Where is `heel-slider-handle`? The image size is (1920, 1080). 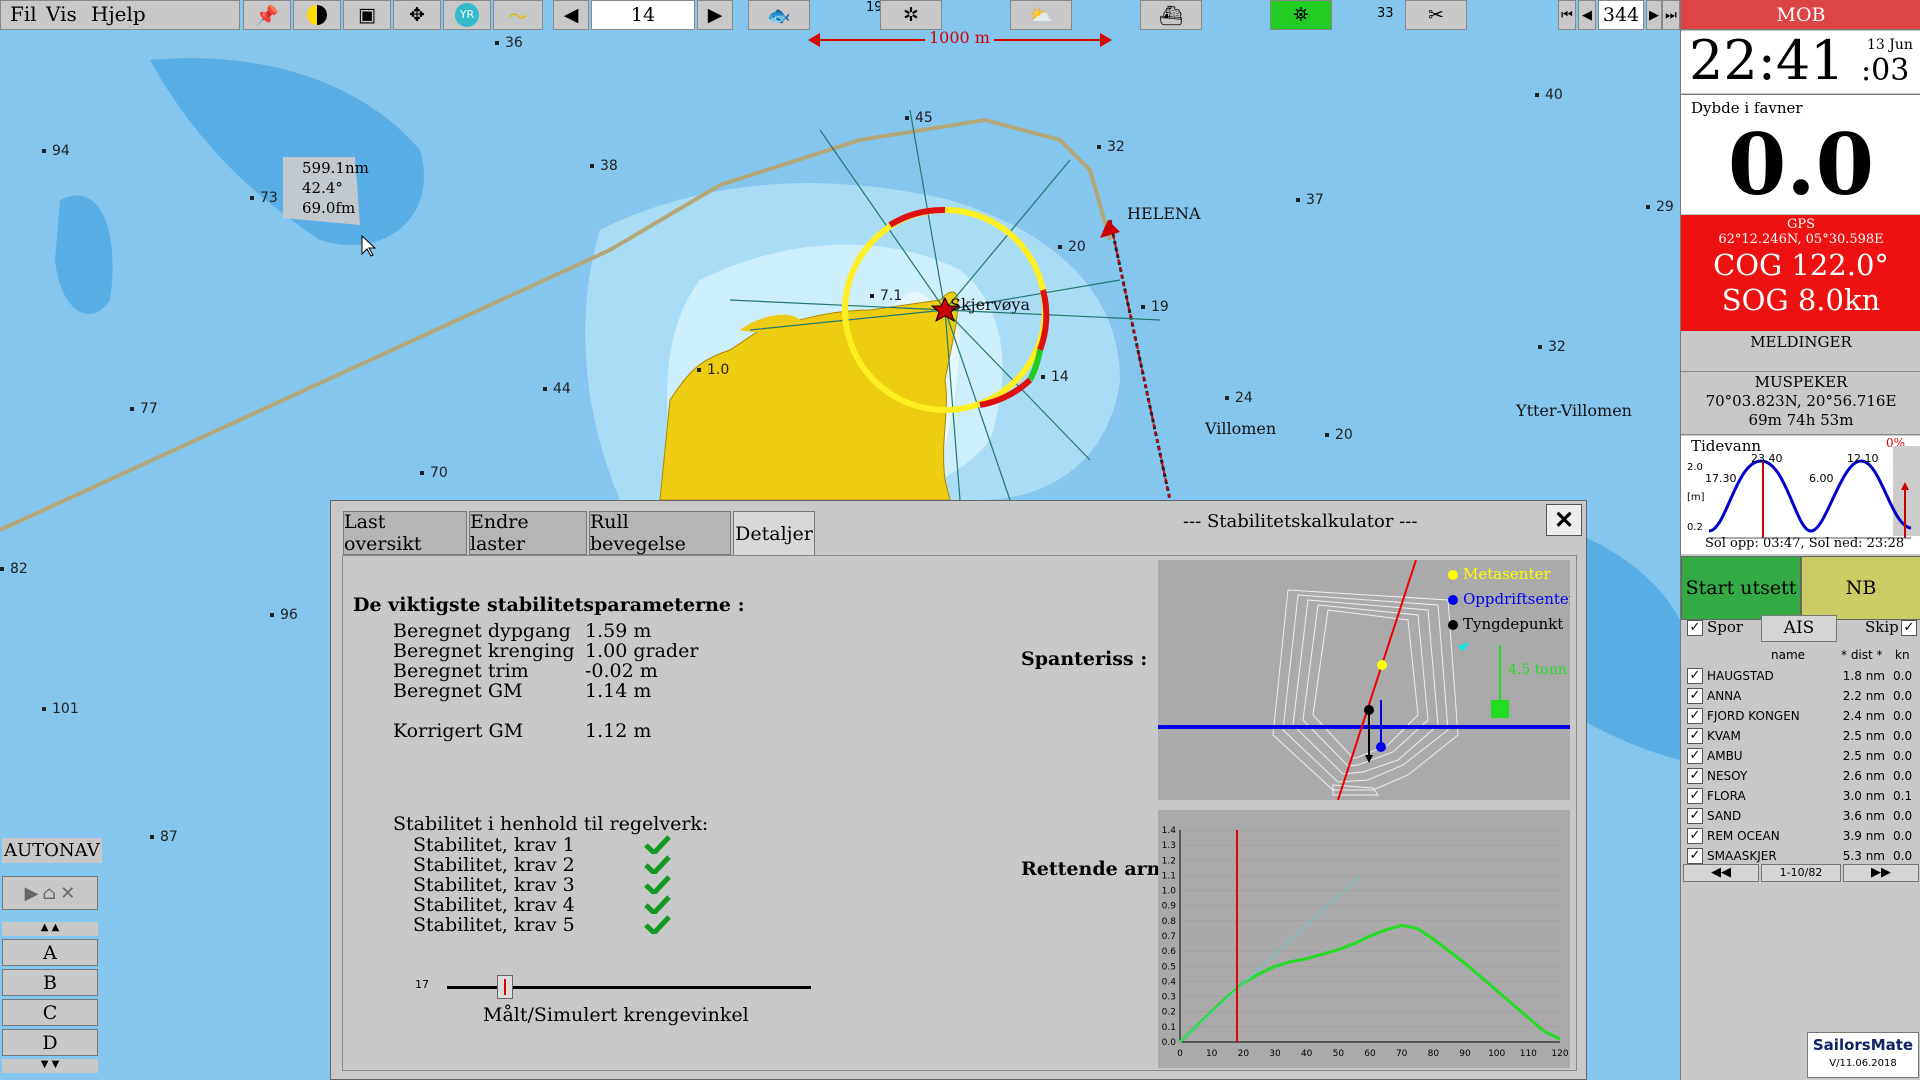
heel-slider-handle is located at coordinates (505, 987).